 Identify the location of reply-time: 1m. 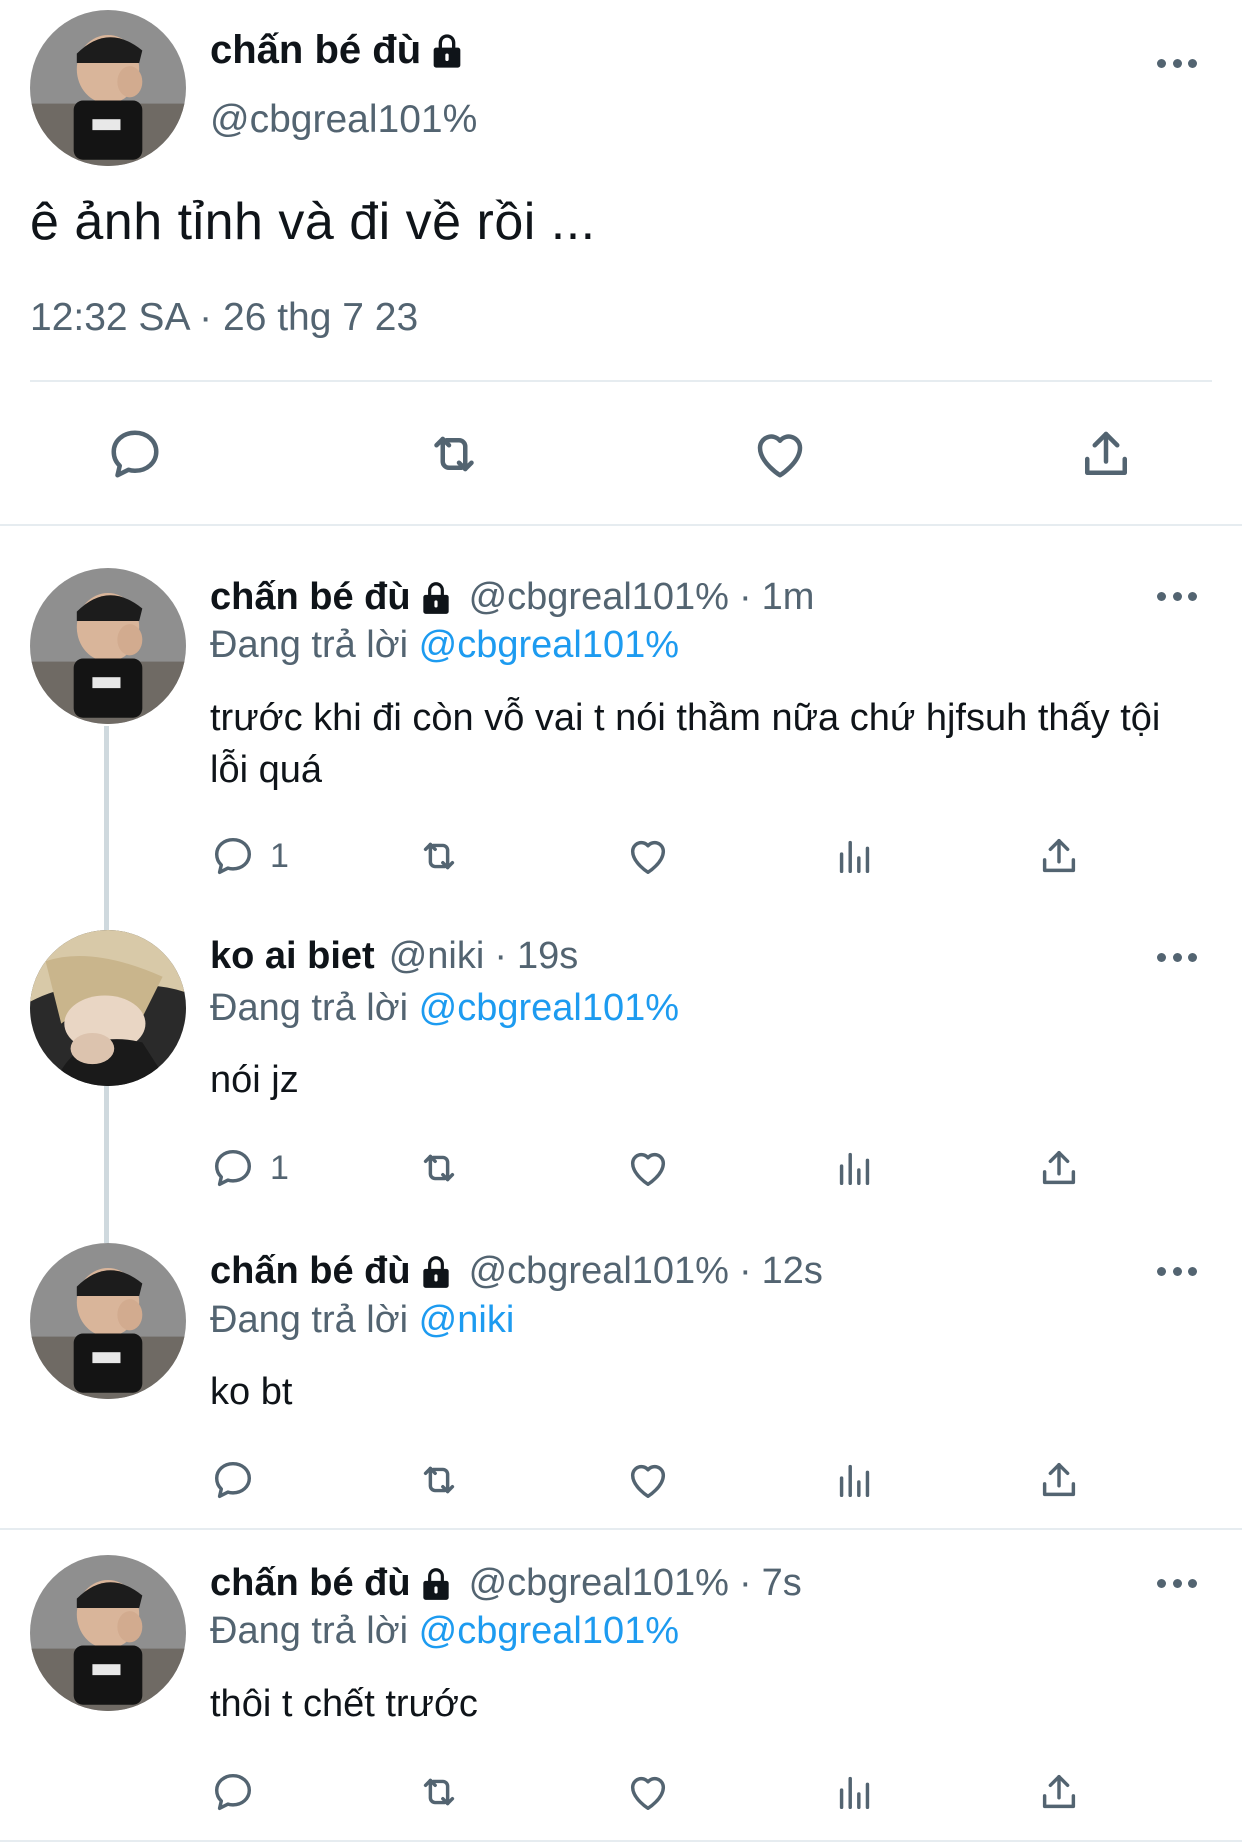
(788, 597).